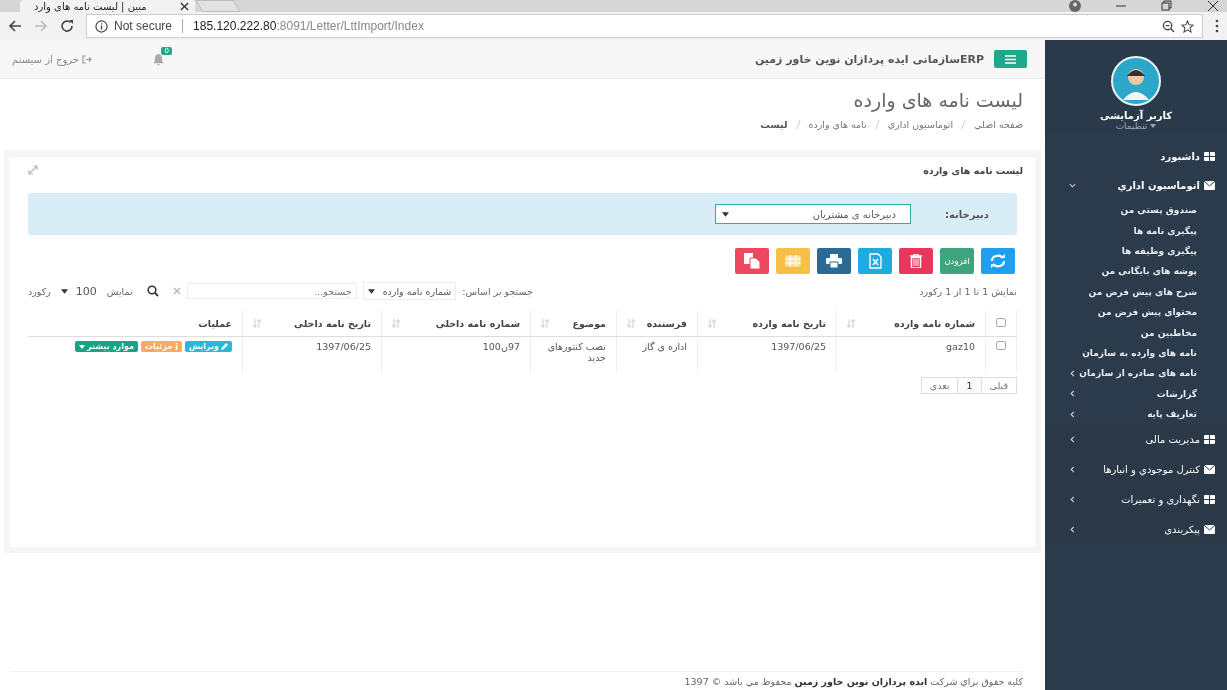 The width and height of the screenshot is (1227, 690). What do you see at coordinates (1136, 529) in the screenshot?
I see `sidebar-item: پیکربندی` at bounding box center [1136, 529].